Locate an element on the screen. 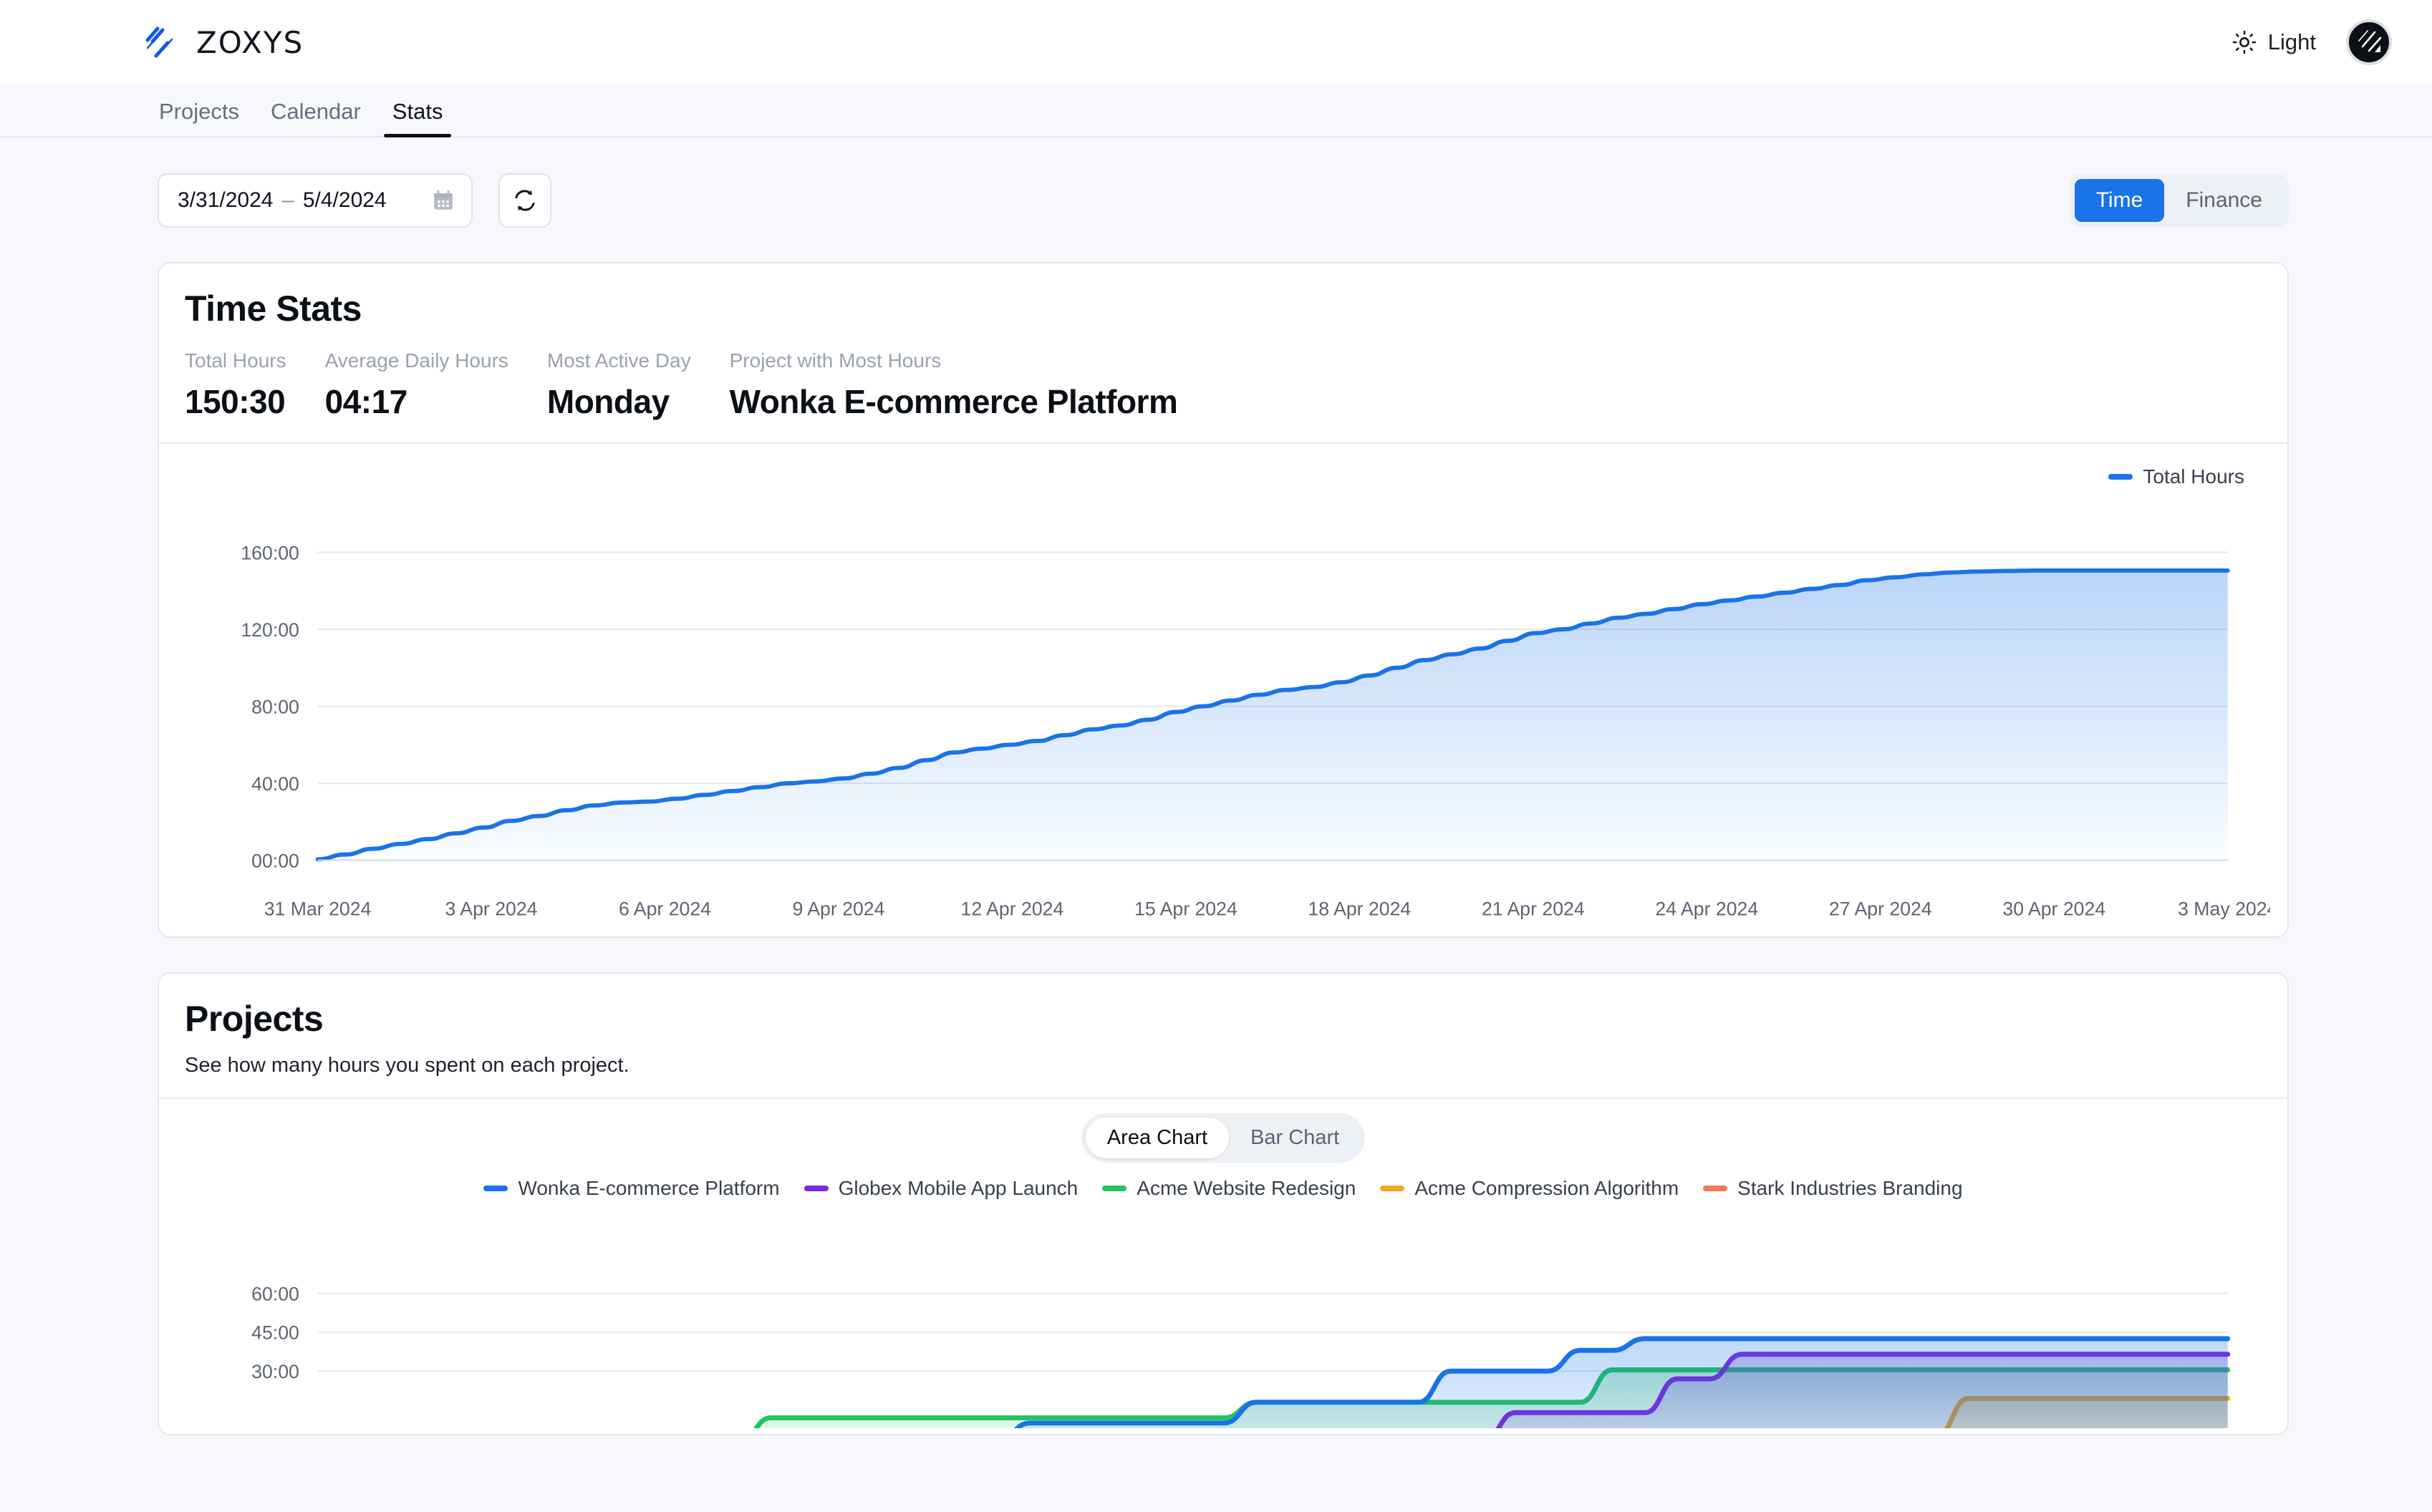  date-range-end: 5/4/2024 is located at coordinates (344, 200).